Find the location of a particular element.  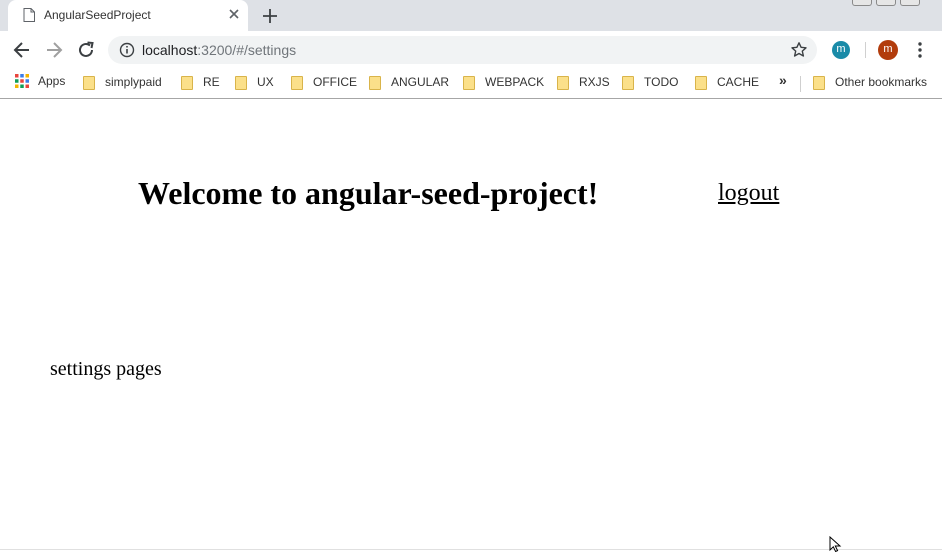

url-path: :3200/#/settings is located at coordinates (247, 50).